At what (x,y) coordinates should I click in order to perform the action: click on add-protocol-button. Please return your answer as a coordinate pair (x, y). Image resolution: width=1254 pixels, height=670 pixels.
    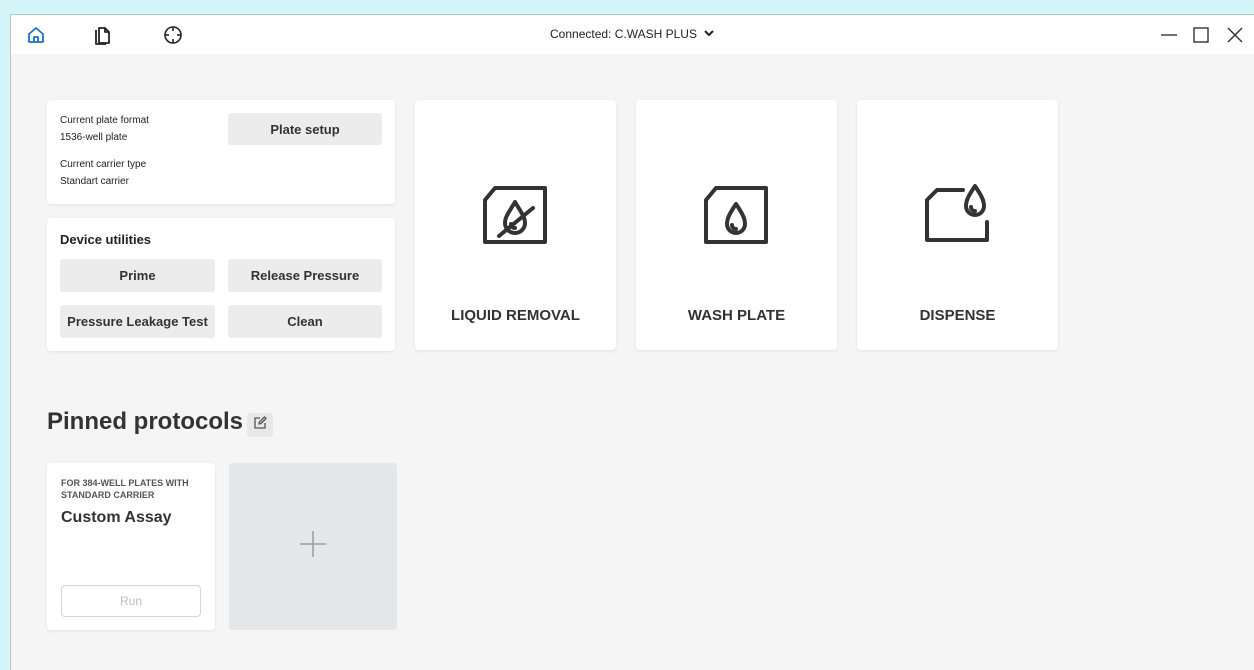
    Looking at the image, I should click on (313, 546).